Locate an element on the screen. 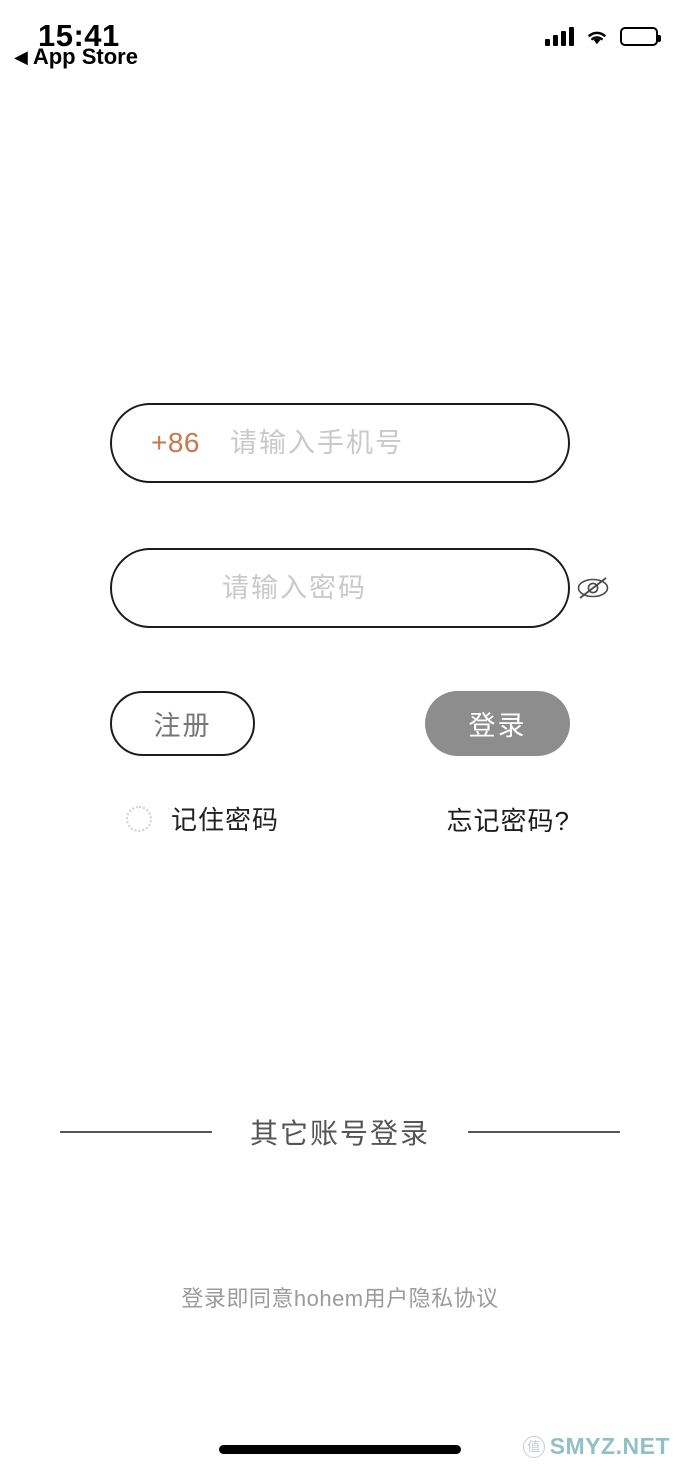  back-label: App Store is located at coordinates (85, 56).